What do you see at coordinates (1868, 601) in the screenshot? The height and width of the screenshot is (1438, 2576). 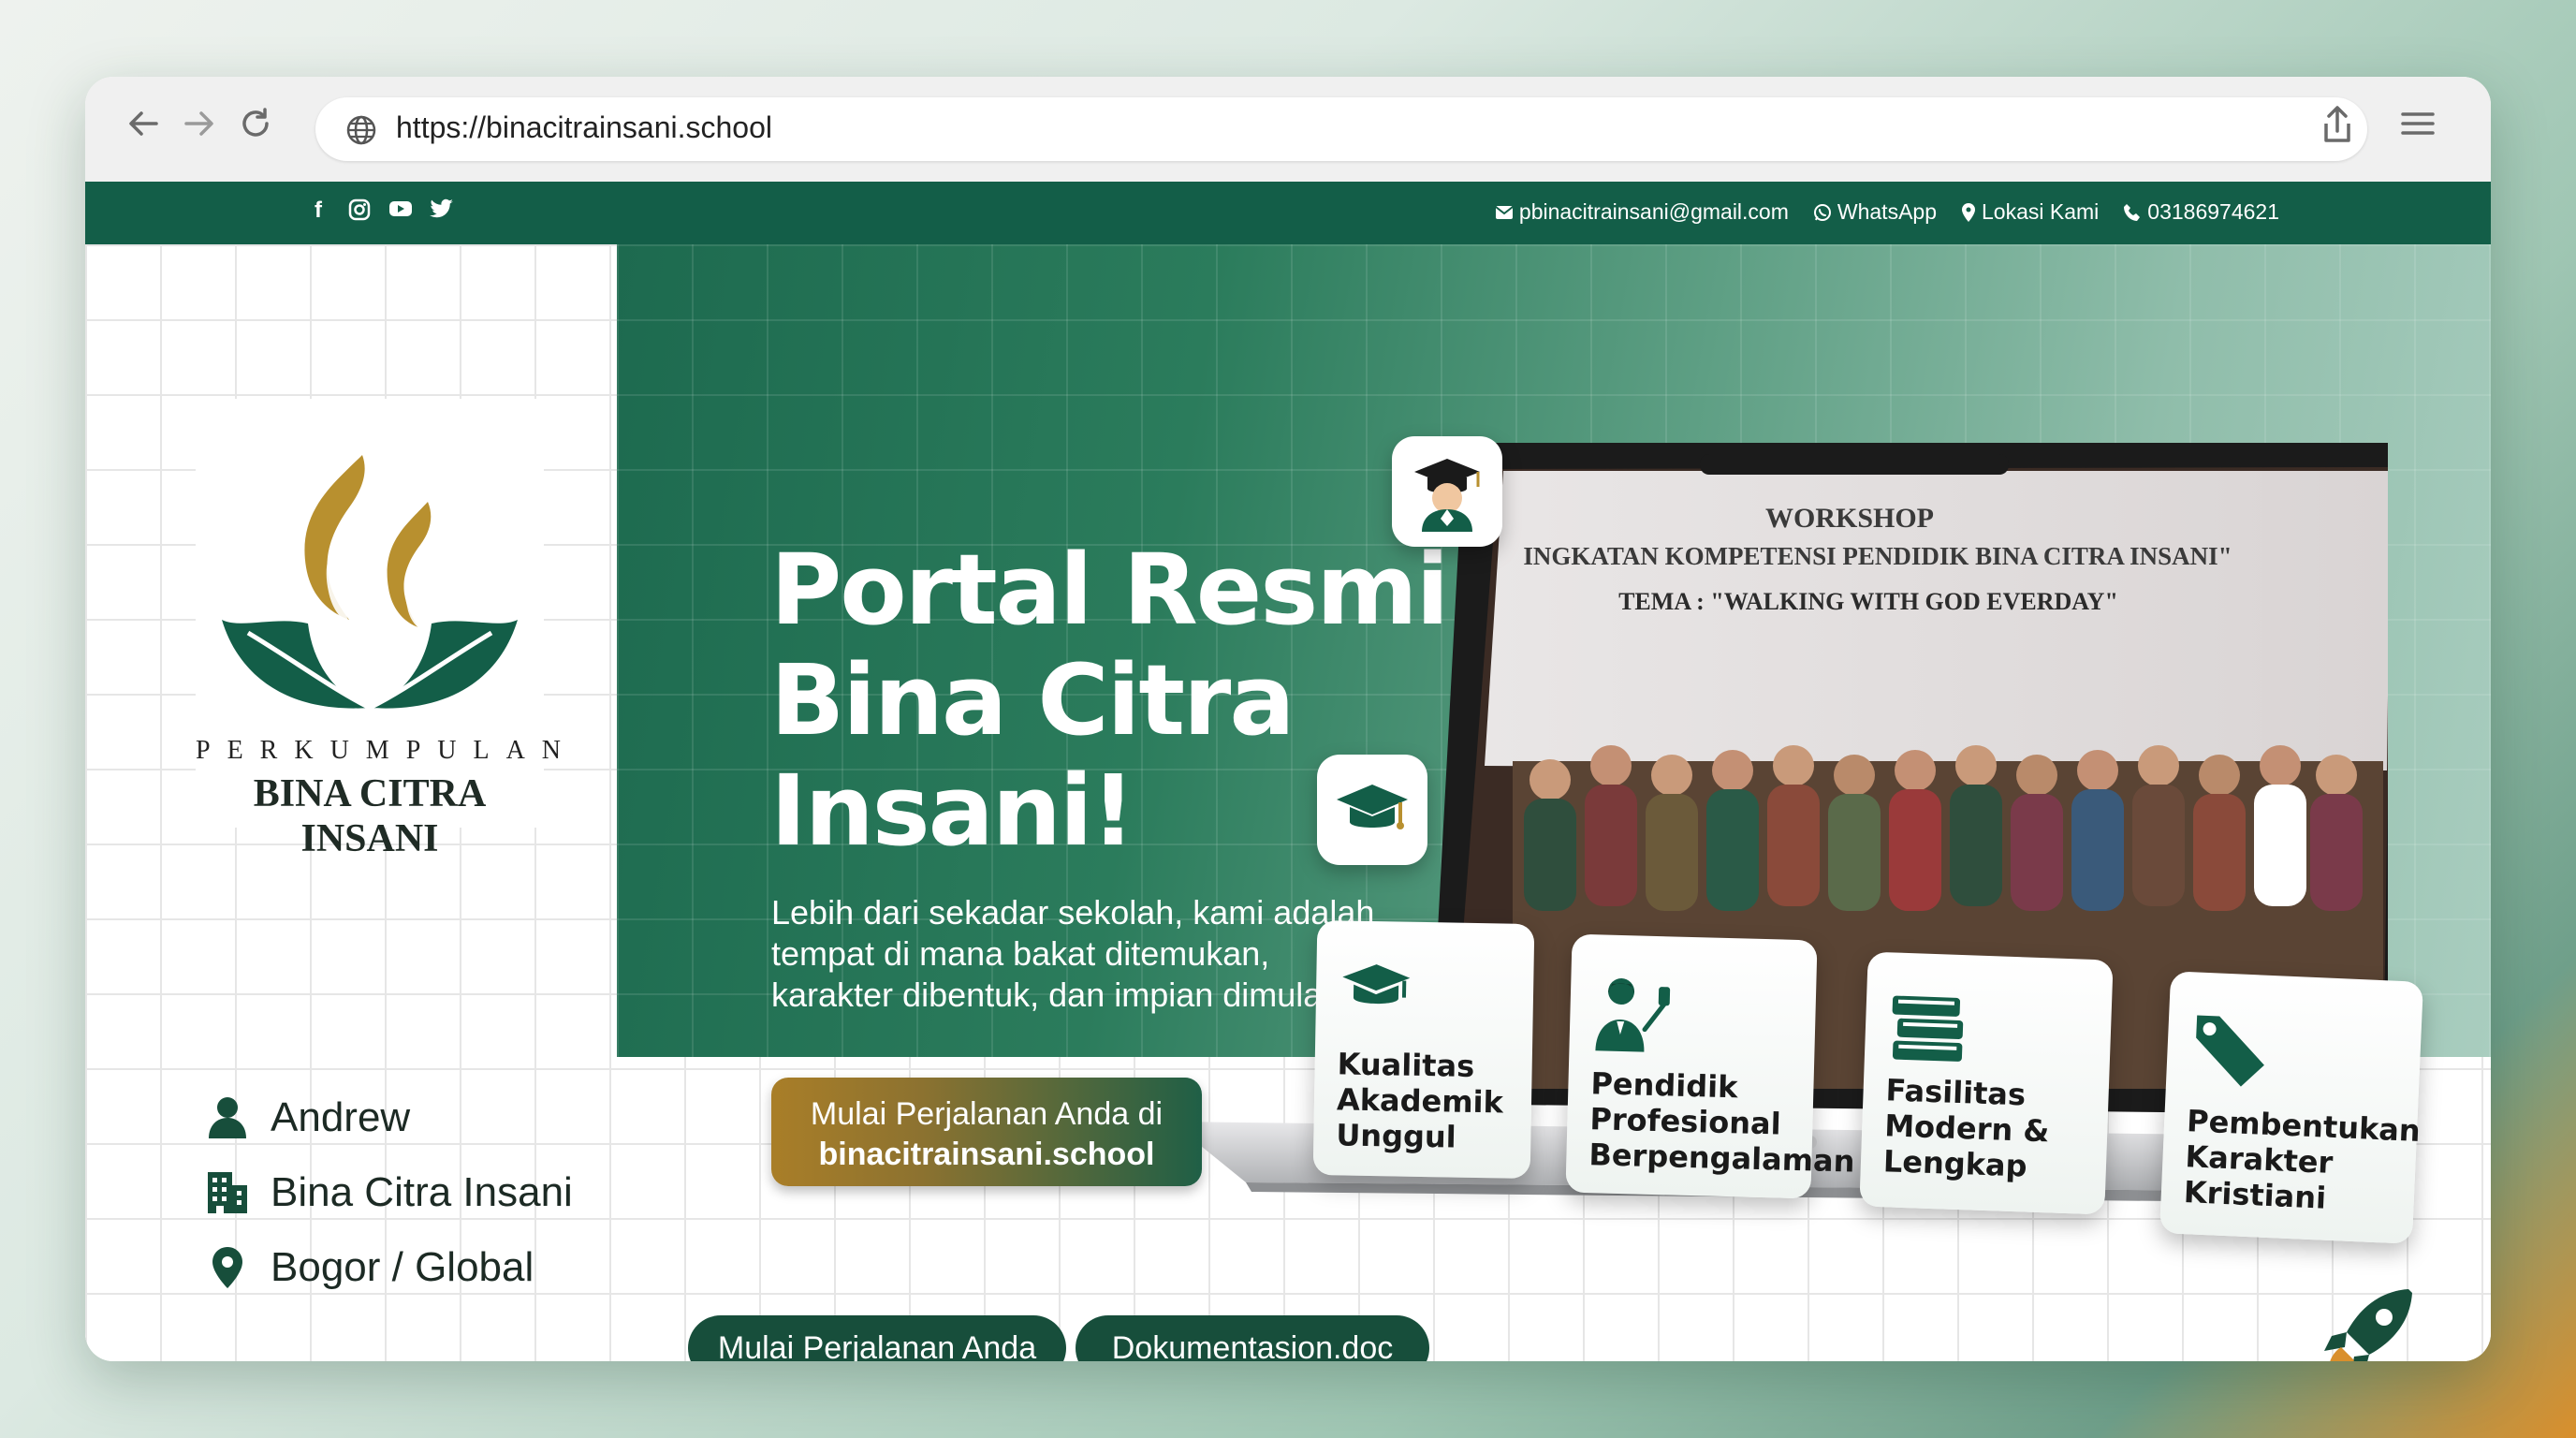 I see `banner-theme-text: TEMA : "WALKING WITH GOD EVERDAY"` at bounding box center [1868, 601].